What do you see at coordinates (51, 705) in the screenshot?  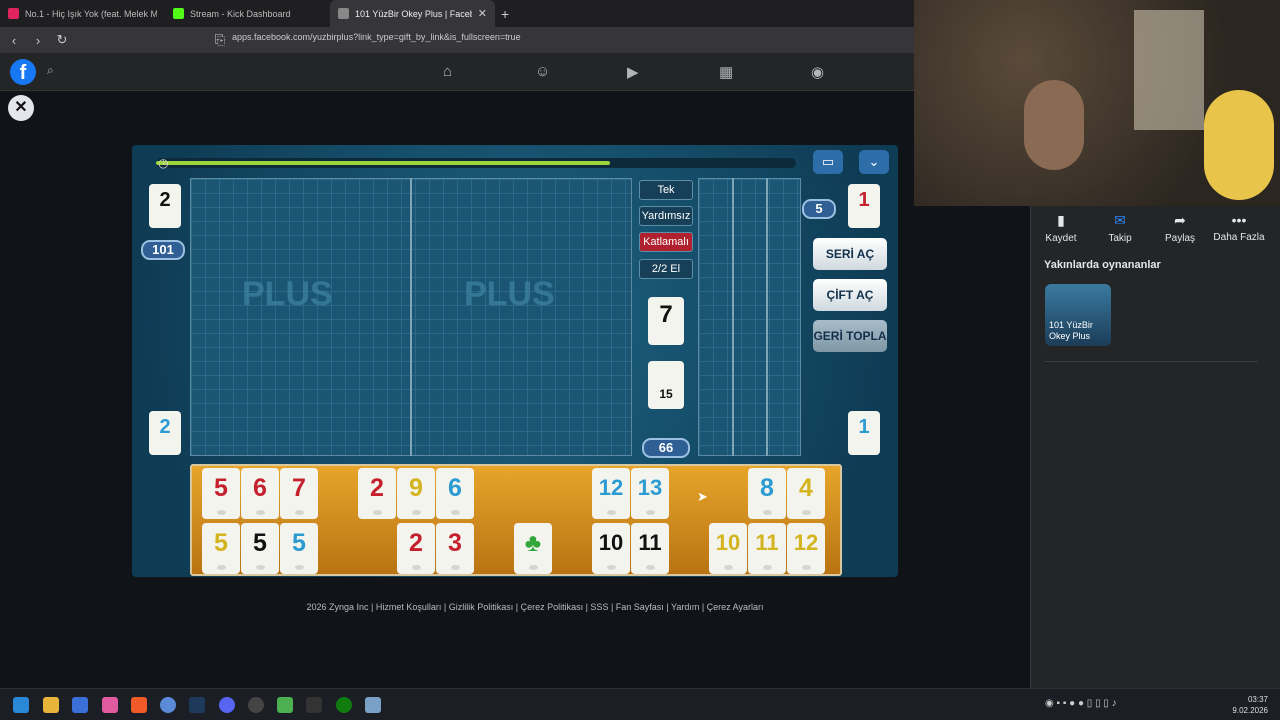 I see `file-explorer-icon` at bounding box center [51, 705].